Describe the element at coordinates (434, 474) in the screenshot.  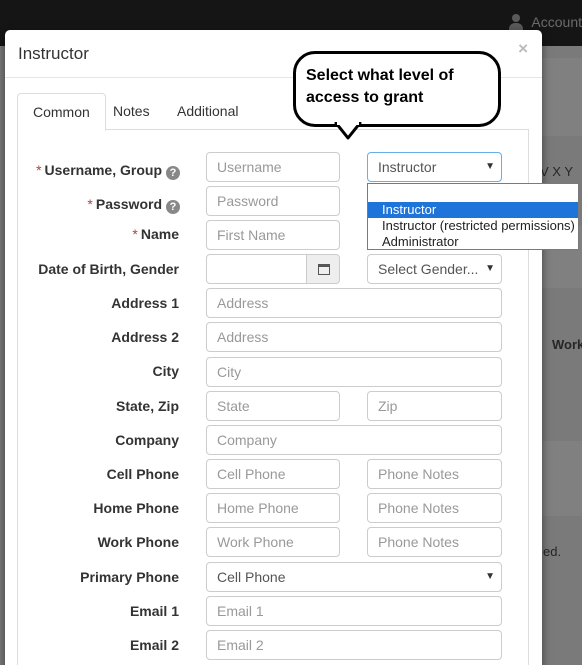
I see `cell-phone-notes-input` at that location.